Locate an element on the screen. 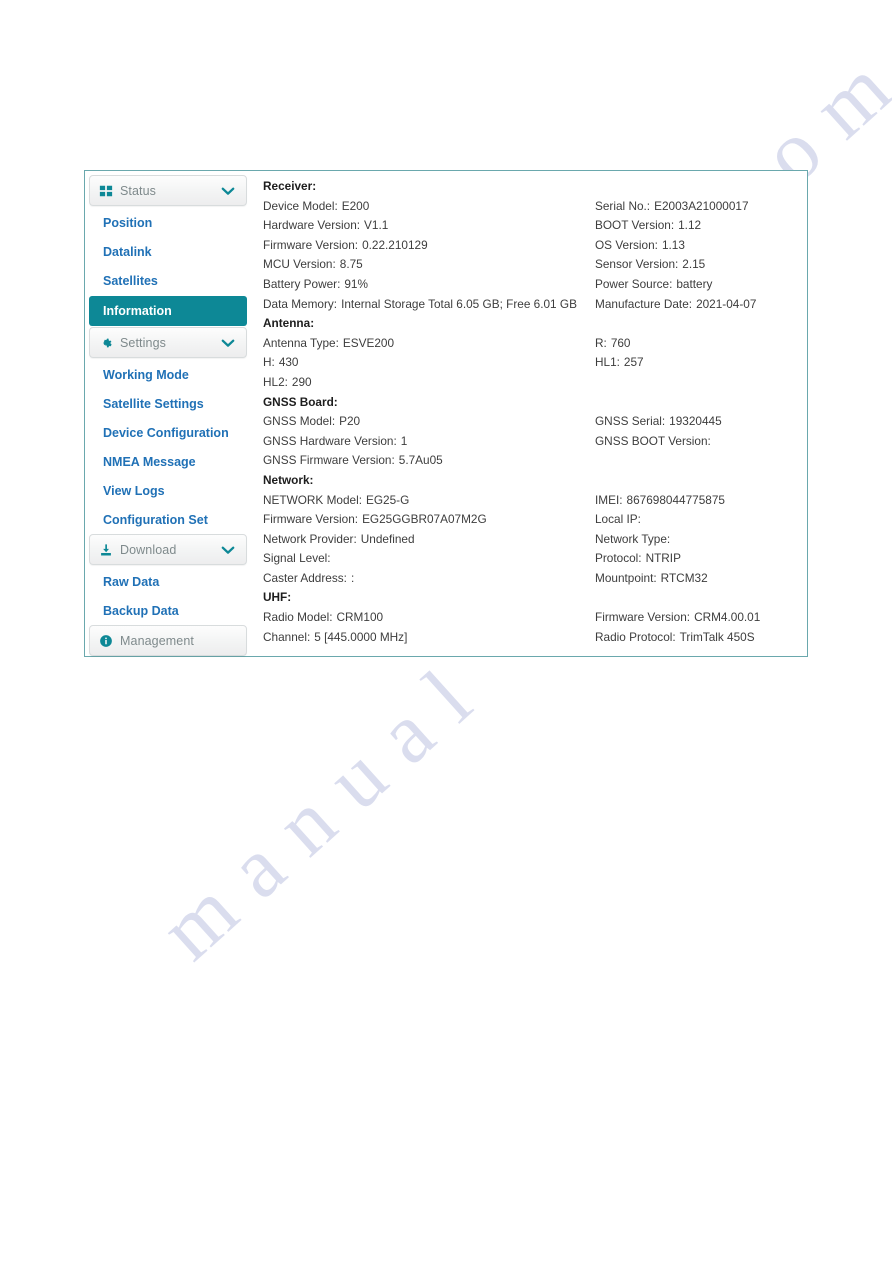 The width and height of the screenshot is (892, 1263). info-field-row: Caster Address:: Mountpoint: RTCM32 is located at coordinates (535, 581).